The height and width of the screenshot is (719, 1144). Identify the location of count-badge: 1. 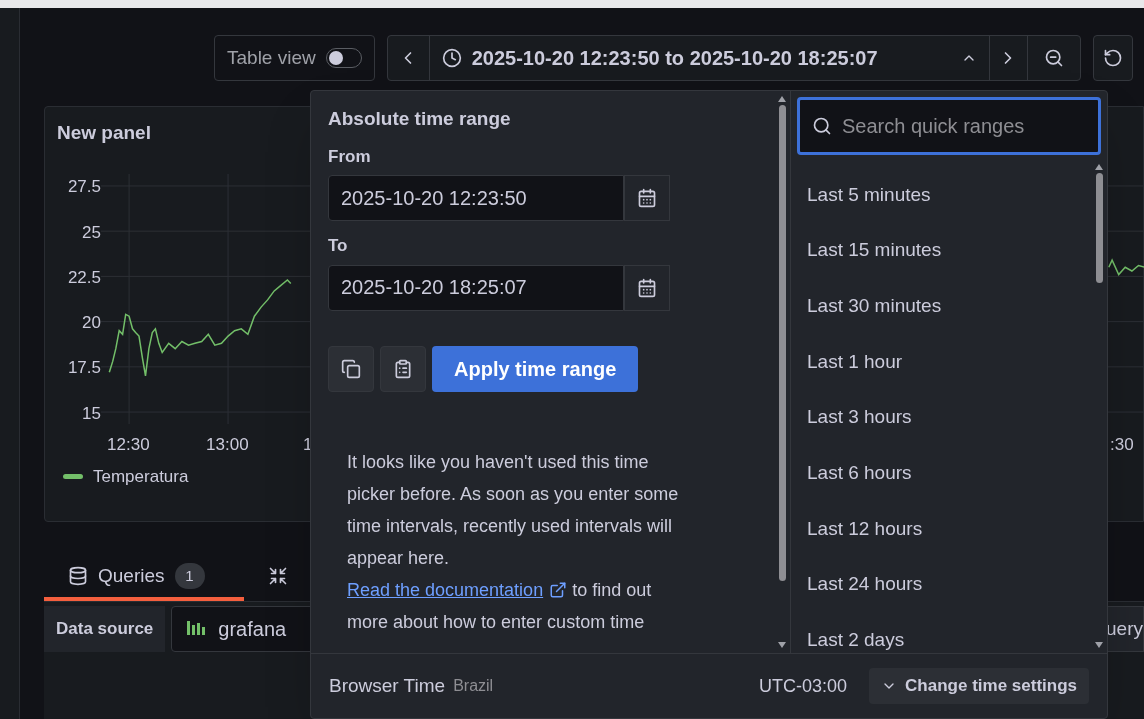
(189, 576).